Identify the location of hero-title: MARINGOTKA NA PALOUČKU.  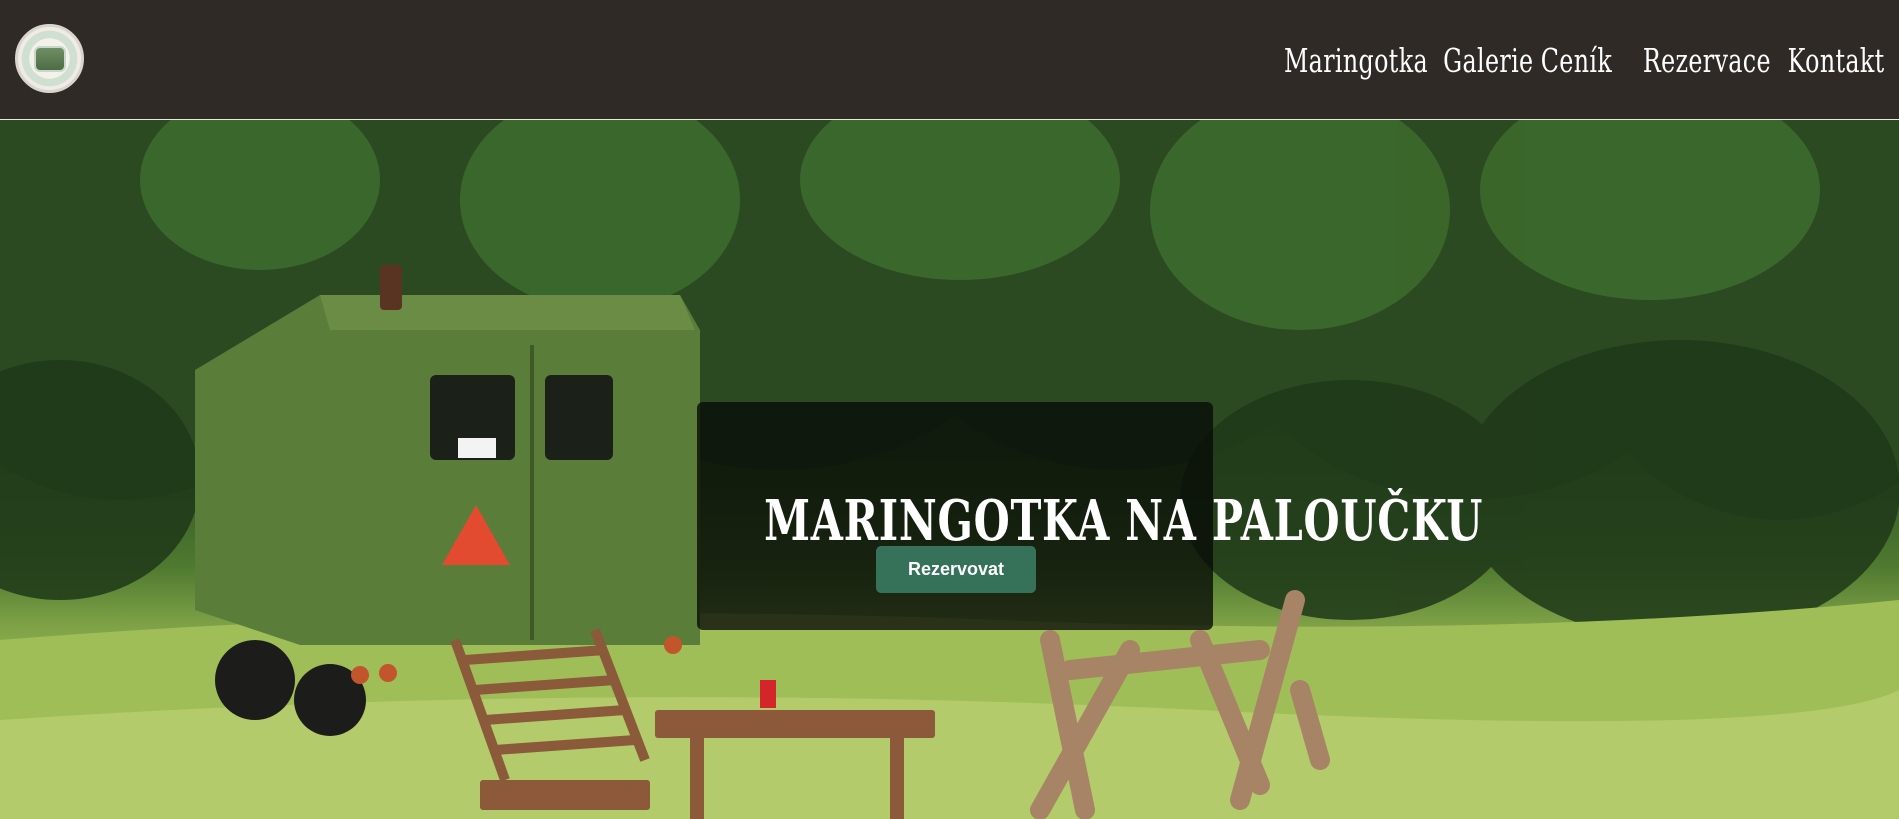
(1124, 520).